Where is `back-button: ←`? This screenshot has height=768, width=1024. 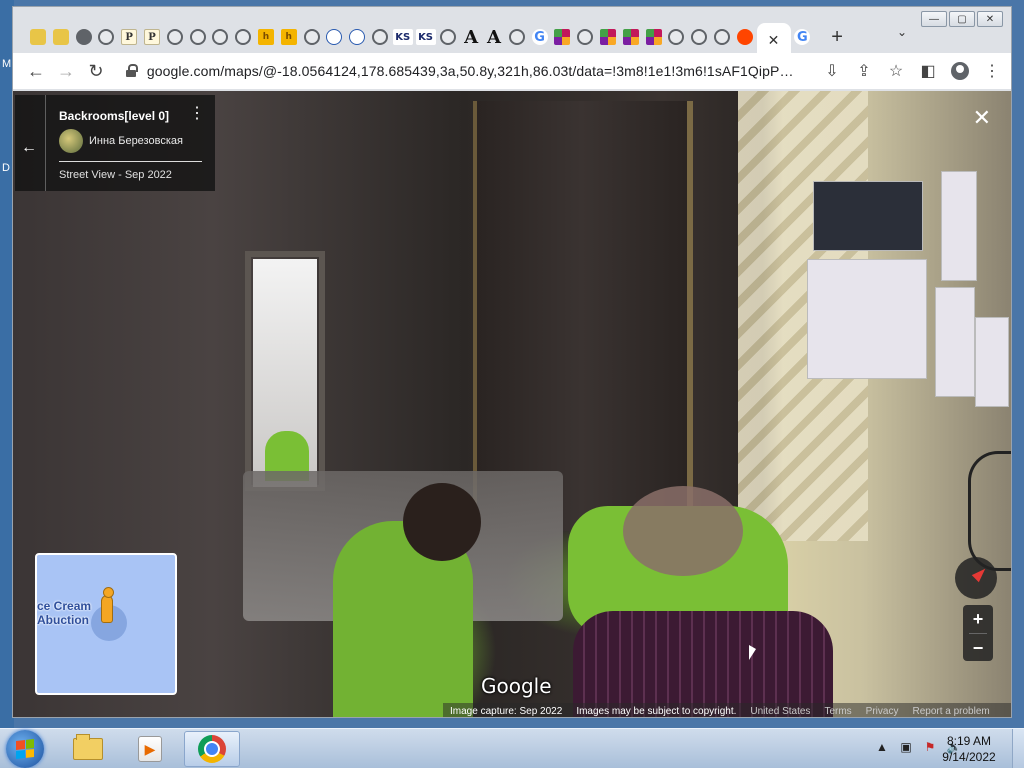
back-button: ← is located at coordinates (36, 71).